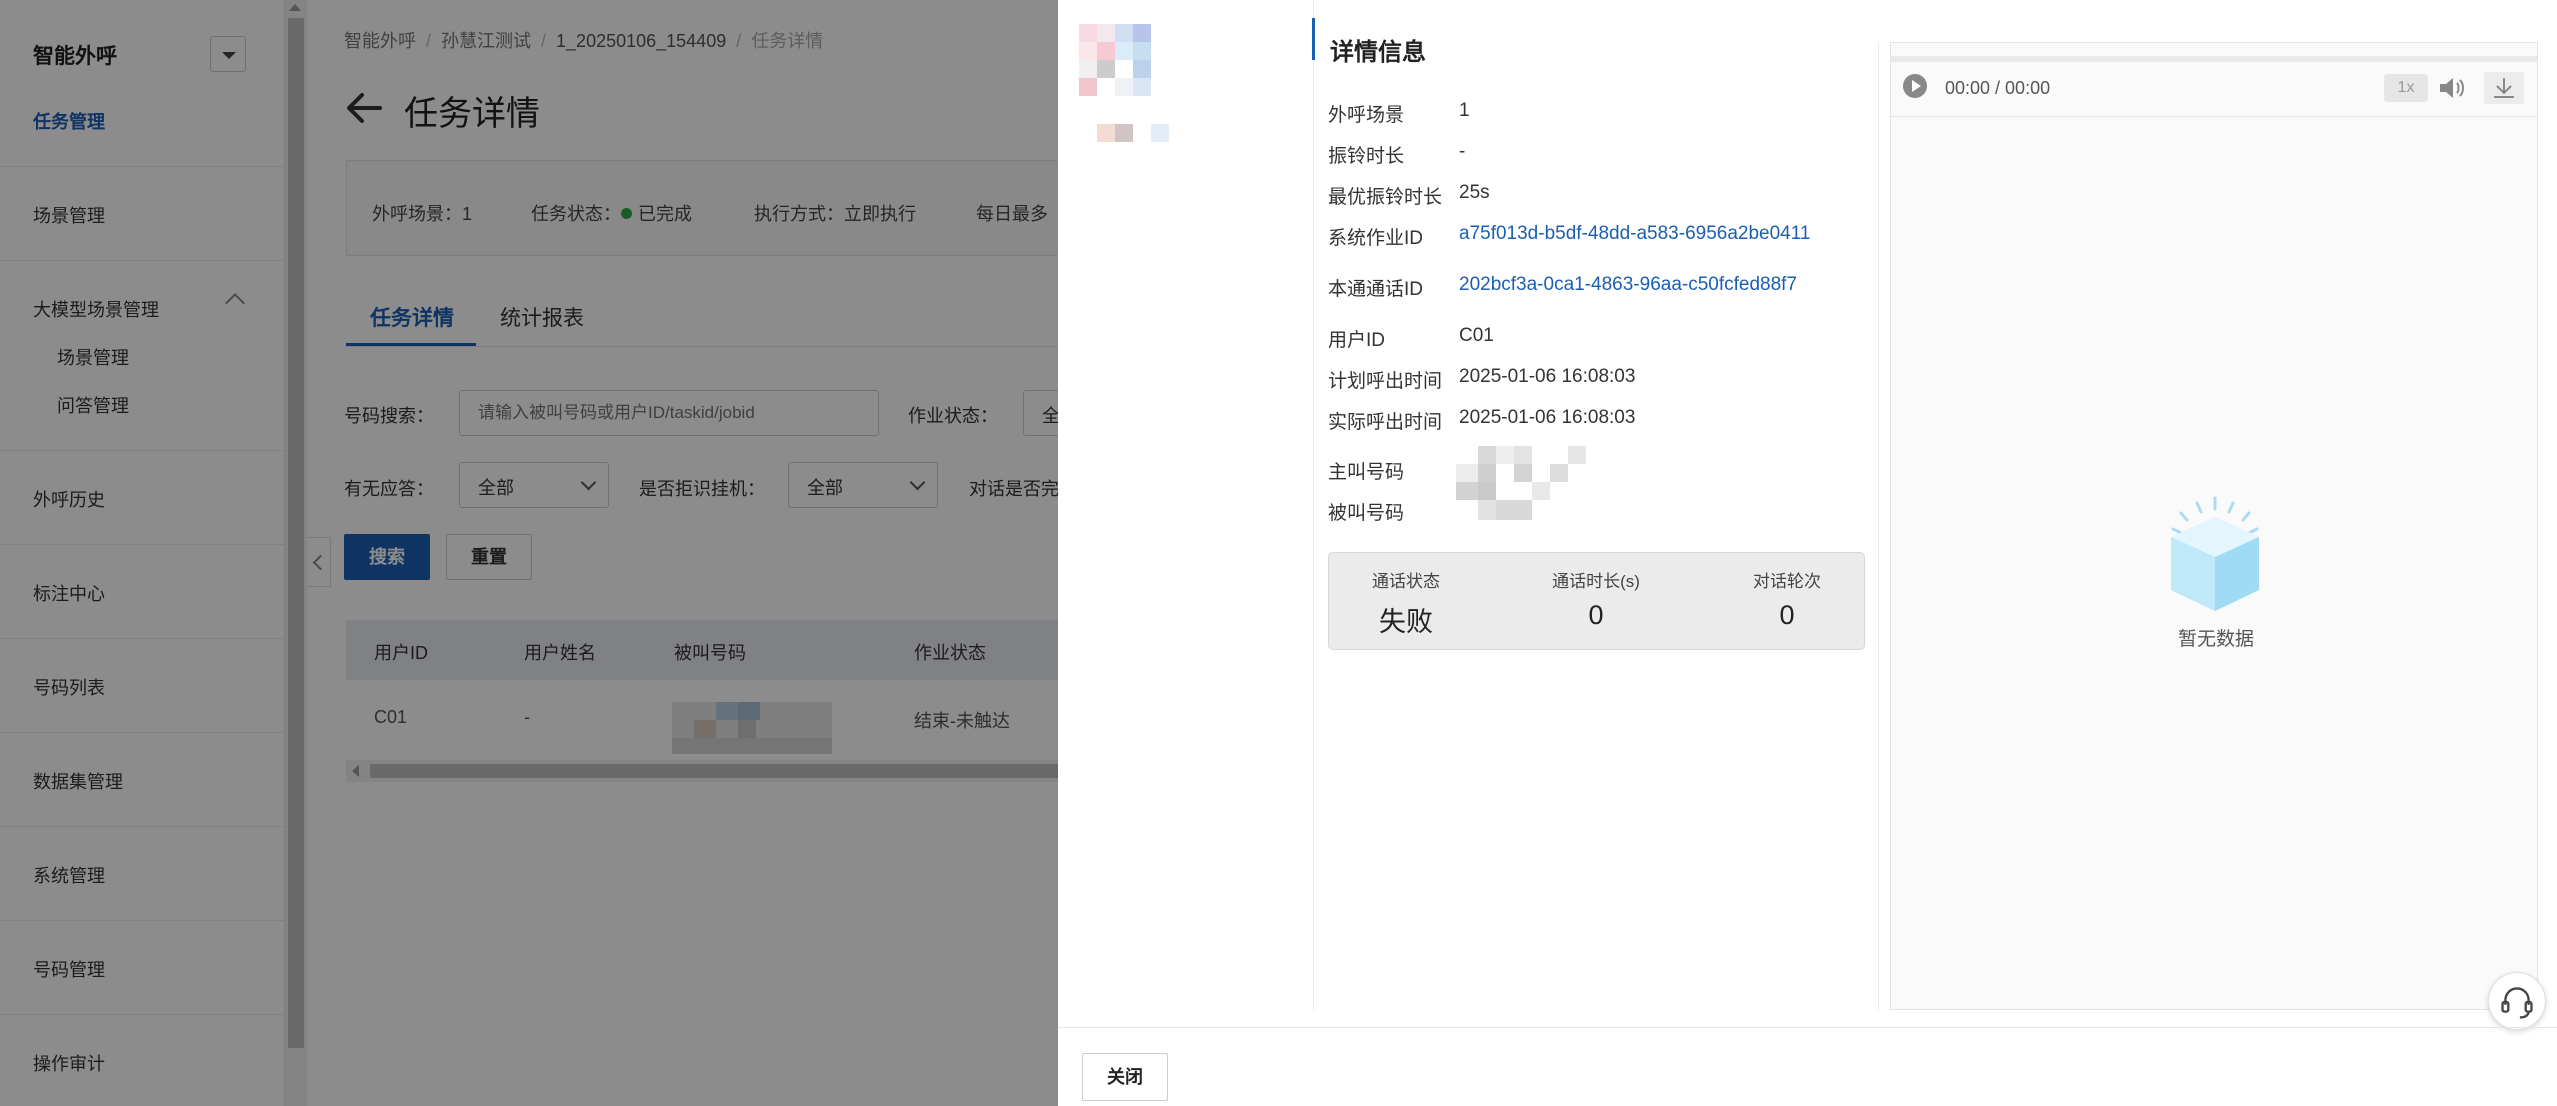  Describe the element at coordinates (1787, 581) in the screenshot. I see `stat-label-dialog-rounds: 对话轮次` at that location.